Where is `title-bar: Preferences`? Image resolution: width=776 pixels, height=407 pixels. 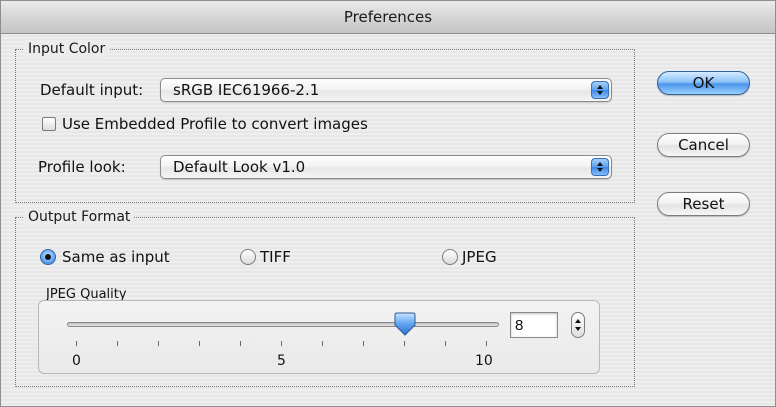 title-bar: Preferences is located at coordinates (388, 17).